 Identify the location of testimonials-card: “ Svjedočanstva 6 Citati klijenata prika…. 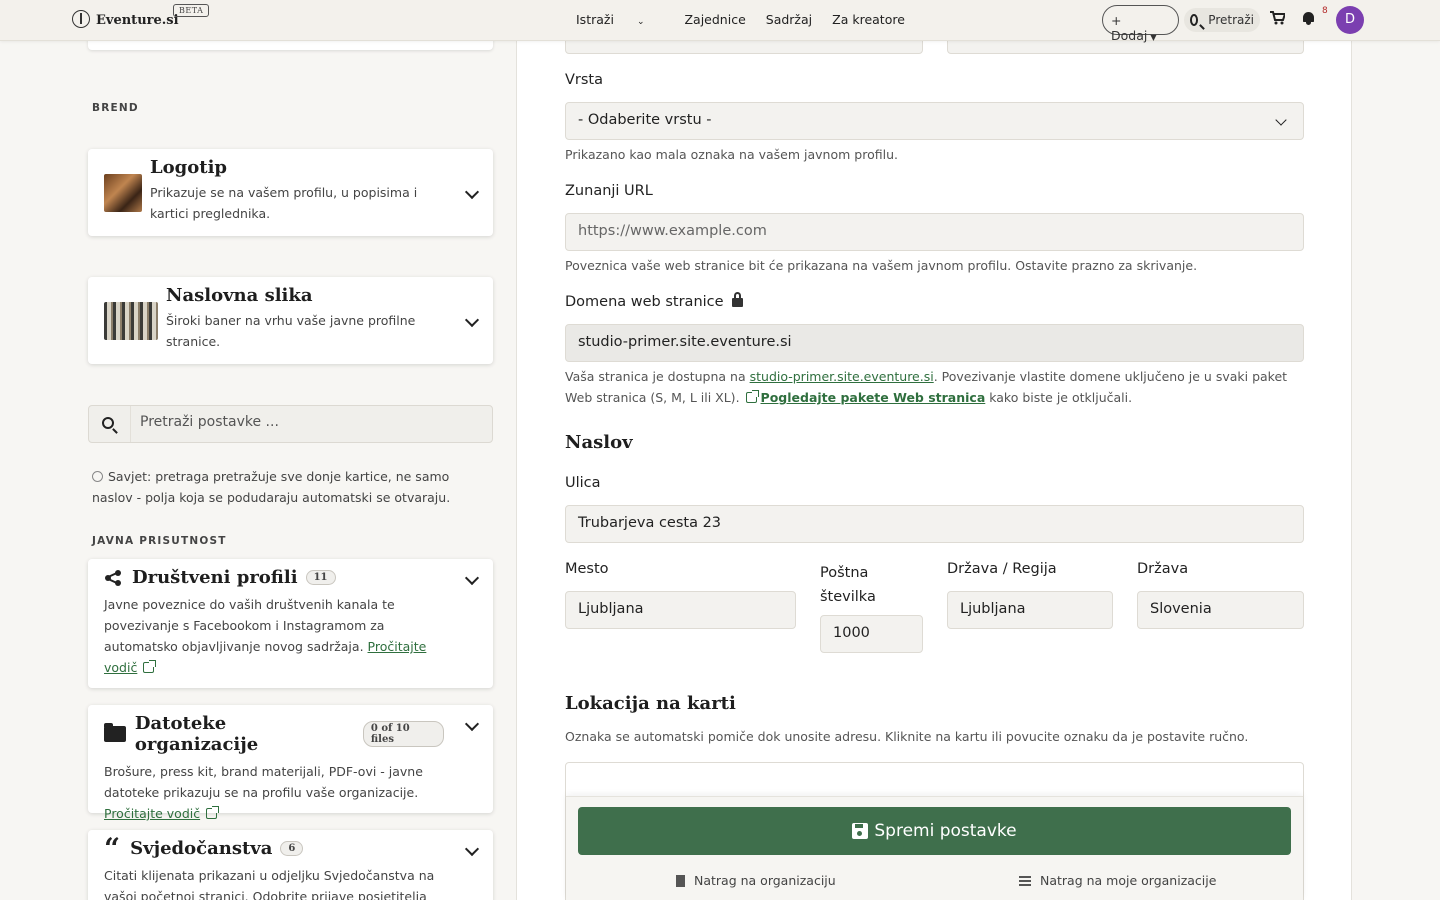
(290, 865).